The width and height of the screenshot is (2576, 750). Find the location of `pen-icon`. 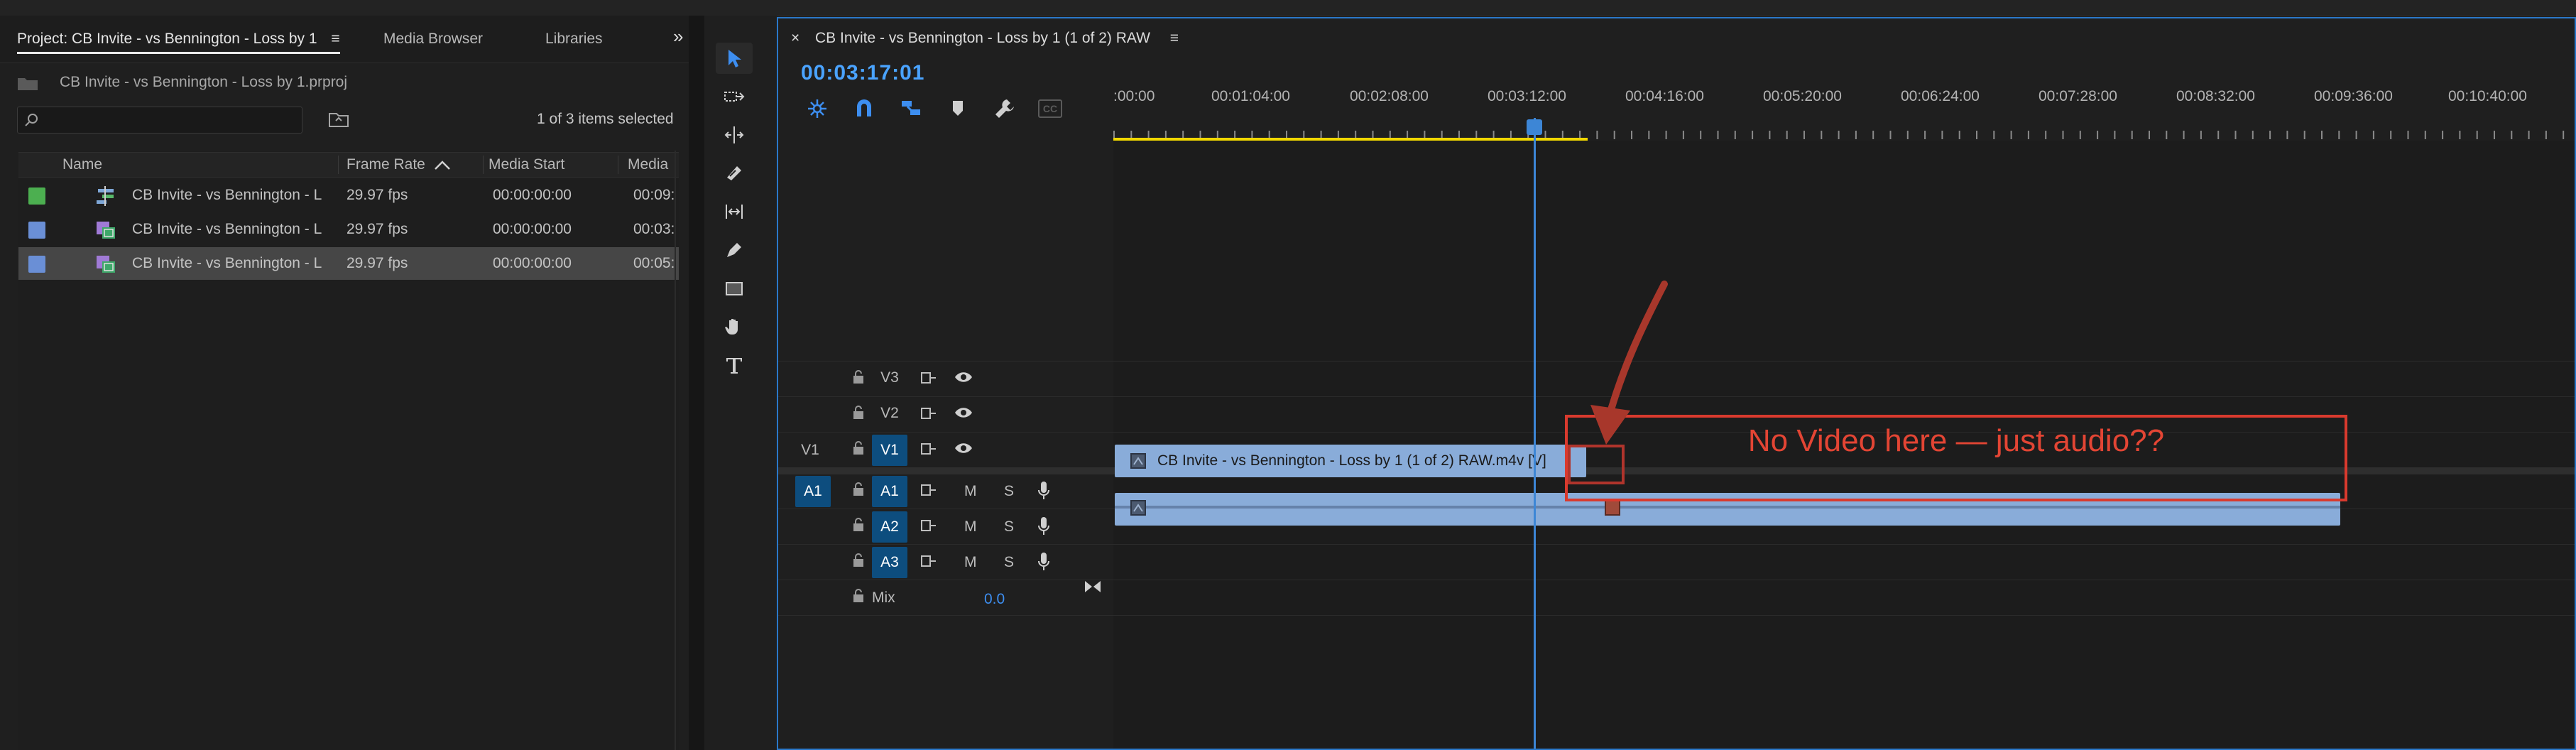

pen-icon is located at coordinates (734, 250).